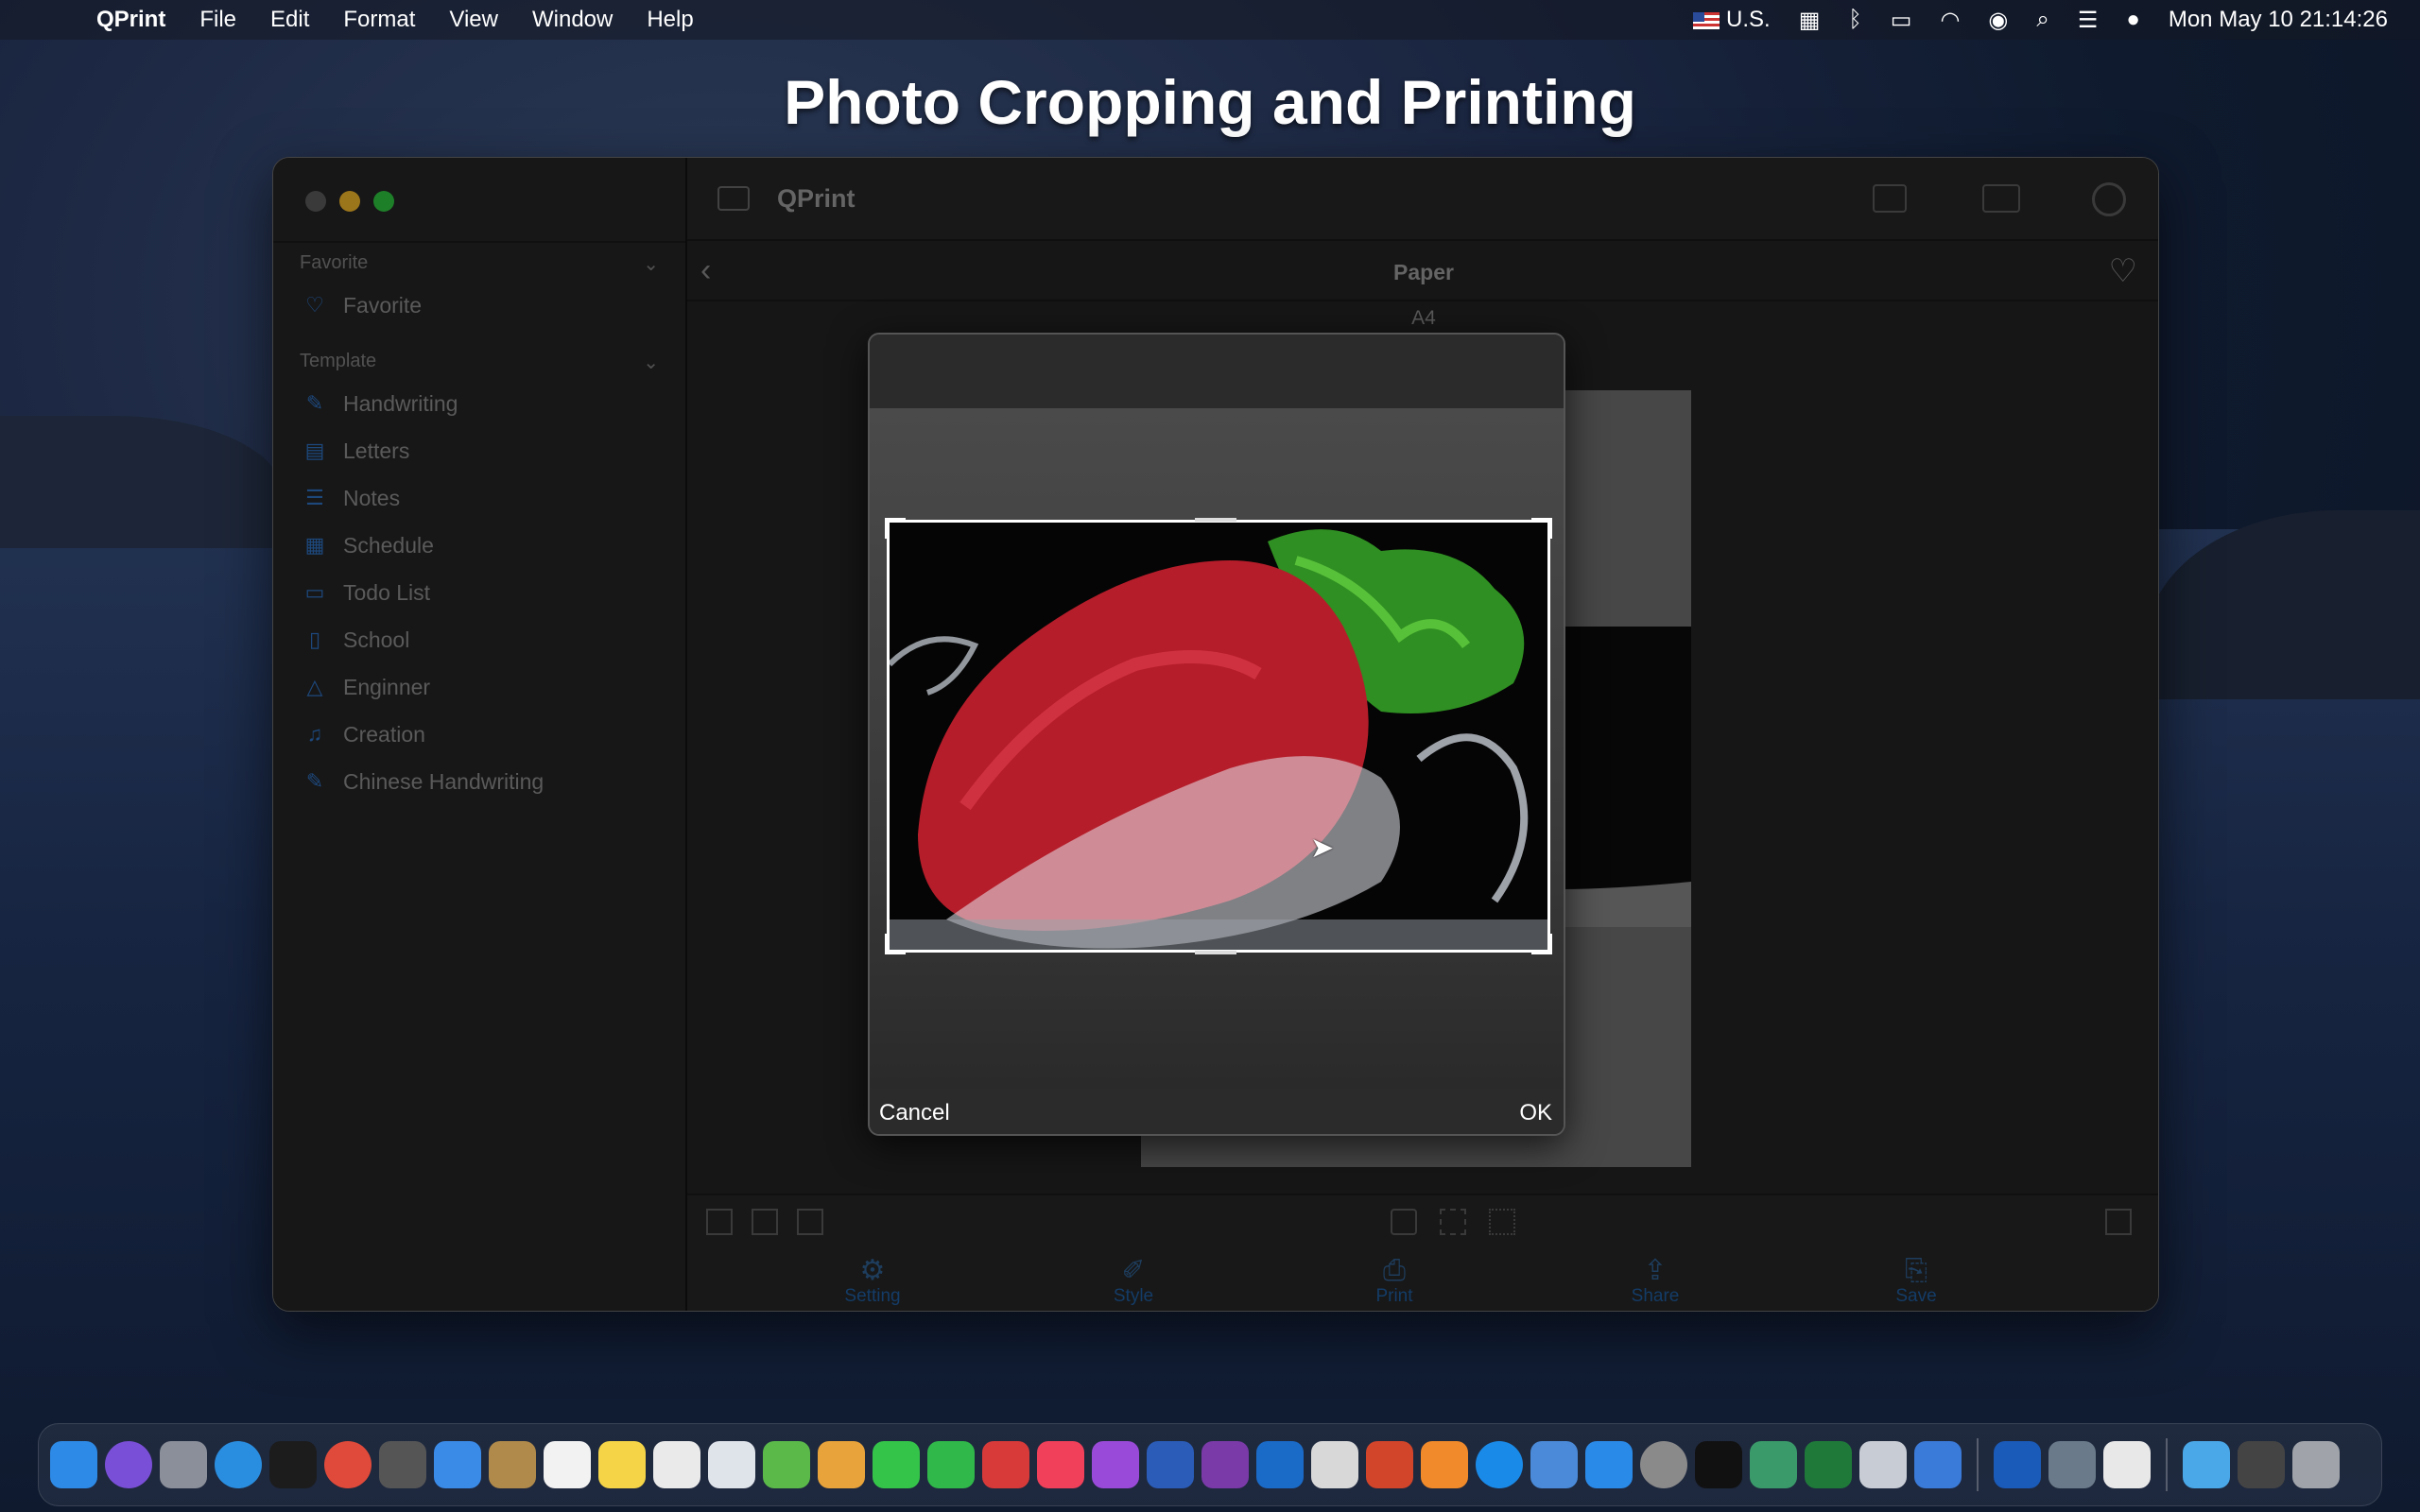 The height and width of the screenshot is (1512, 2420). I want to click on word-icon, so click(1170, 1464).